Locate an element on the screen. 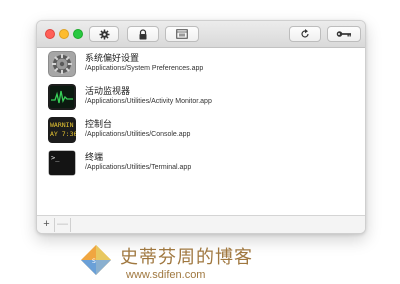  lock-button is located at coordinates (143, 34).